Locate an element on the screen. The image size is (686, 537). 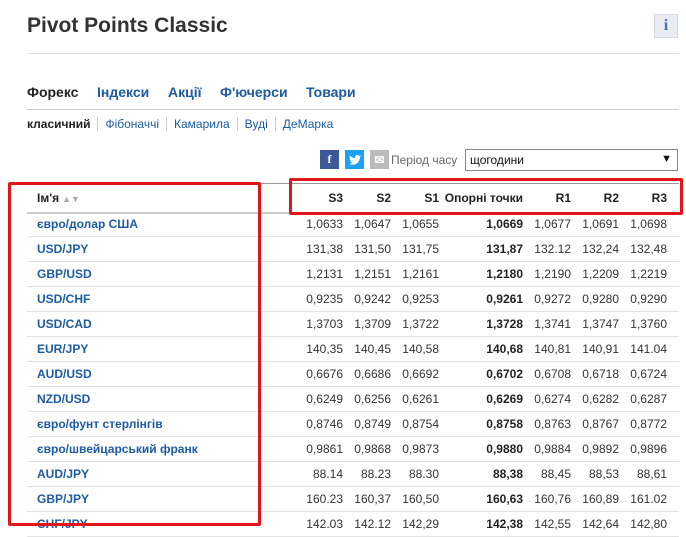
cell-s1: 131,75 is located at coordinates (420, 249).